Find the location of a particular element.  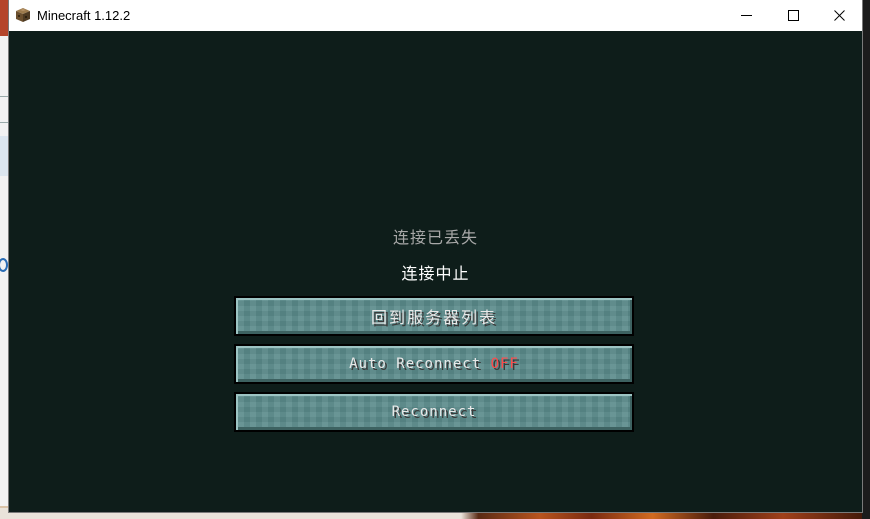

maximize-button is located at coordinates (793, 15).